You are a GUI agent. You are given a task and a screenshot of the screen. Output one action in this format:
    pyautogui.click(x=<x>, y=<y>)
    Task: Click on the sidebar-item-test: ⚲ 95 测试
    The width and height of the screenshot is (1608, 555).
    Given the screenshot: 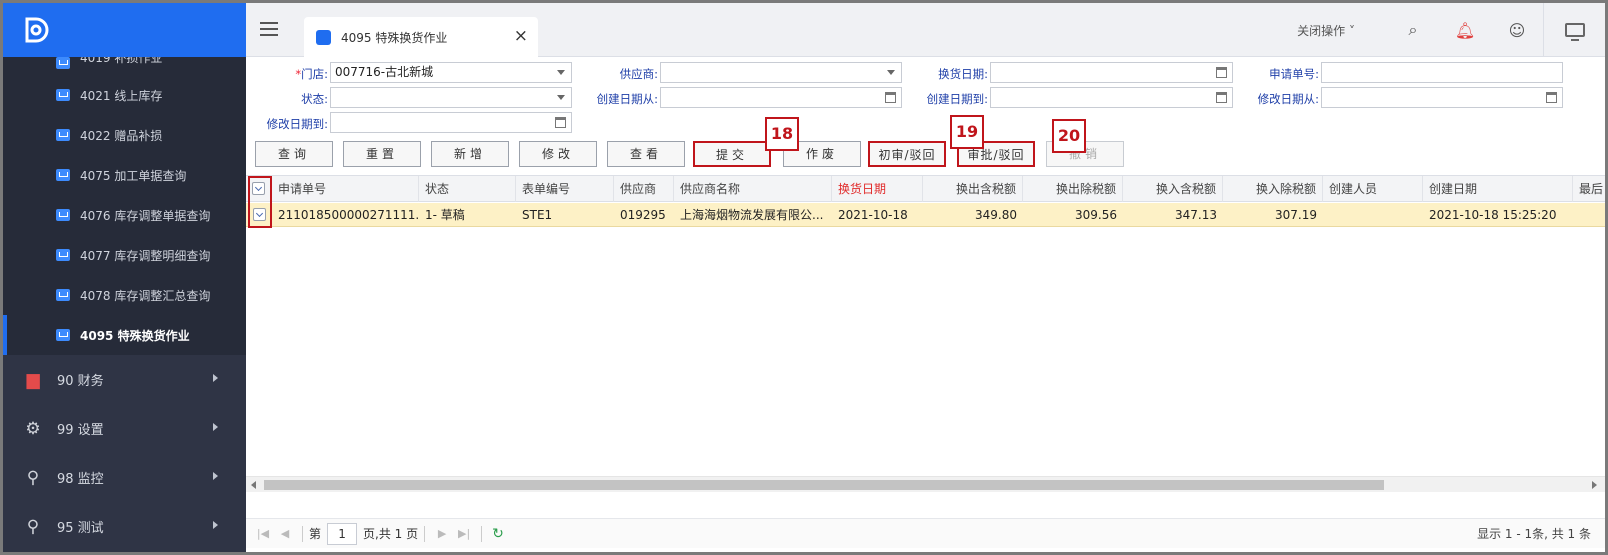 What is the action you would take?
    pyautogui.click(x=124, y=526)
    